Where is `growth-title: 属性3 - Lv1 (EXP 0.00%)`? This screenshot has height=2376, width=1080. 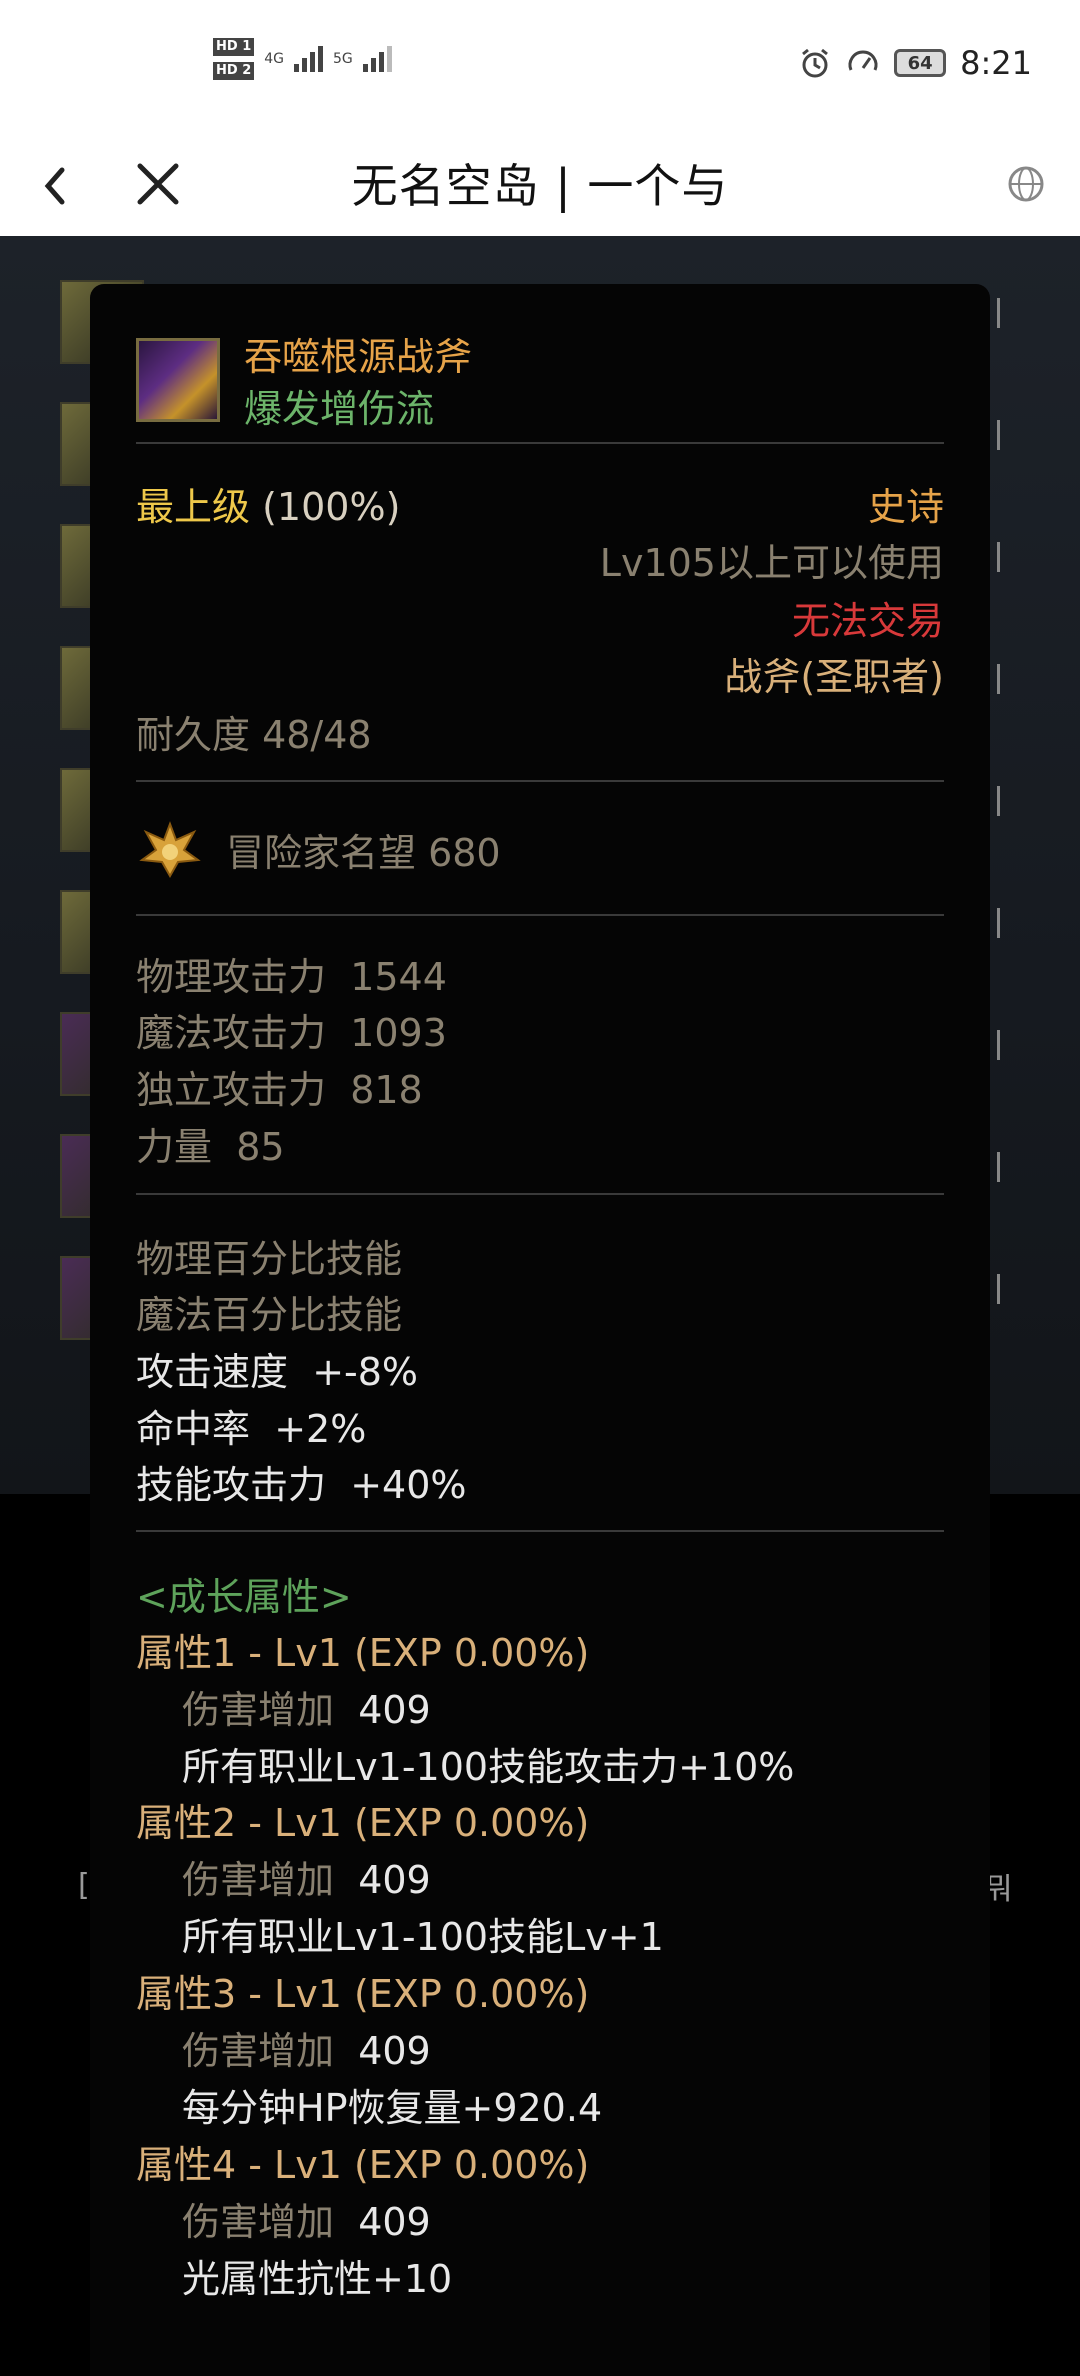
growth-title: 属性3 - Lv1 (EXP 0.00%) is located at coordinates (363, 1994).